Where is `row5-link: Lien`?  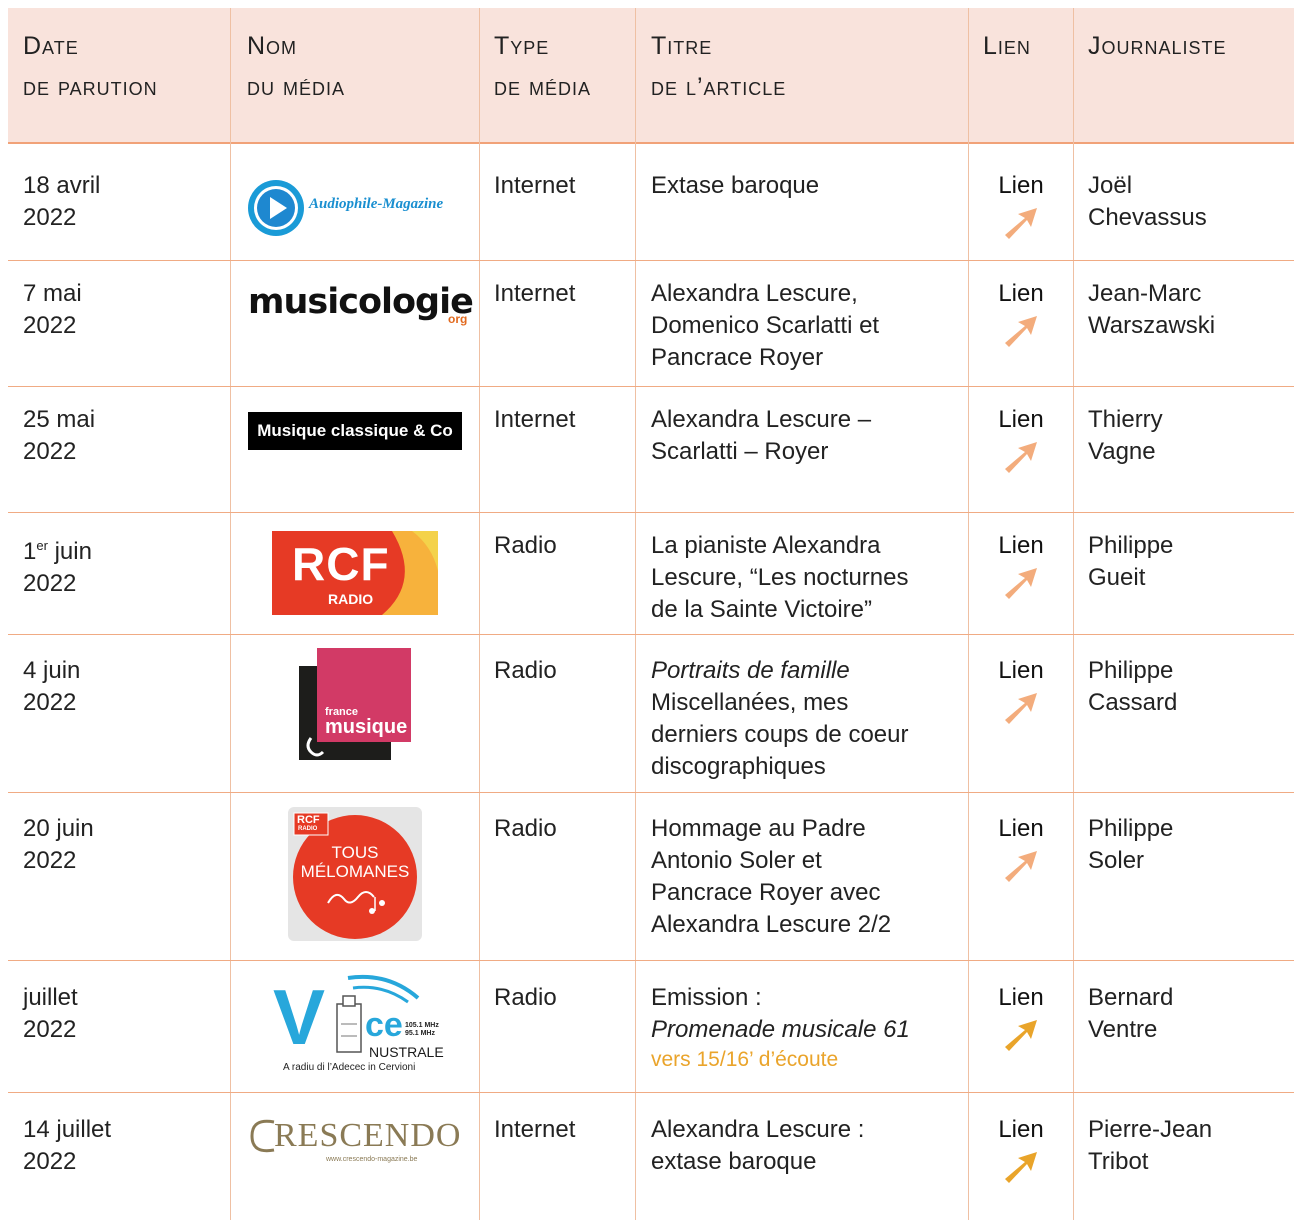 row5-link: Lien is located at coordinates (1021, 691).